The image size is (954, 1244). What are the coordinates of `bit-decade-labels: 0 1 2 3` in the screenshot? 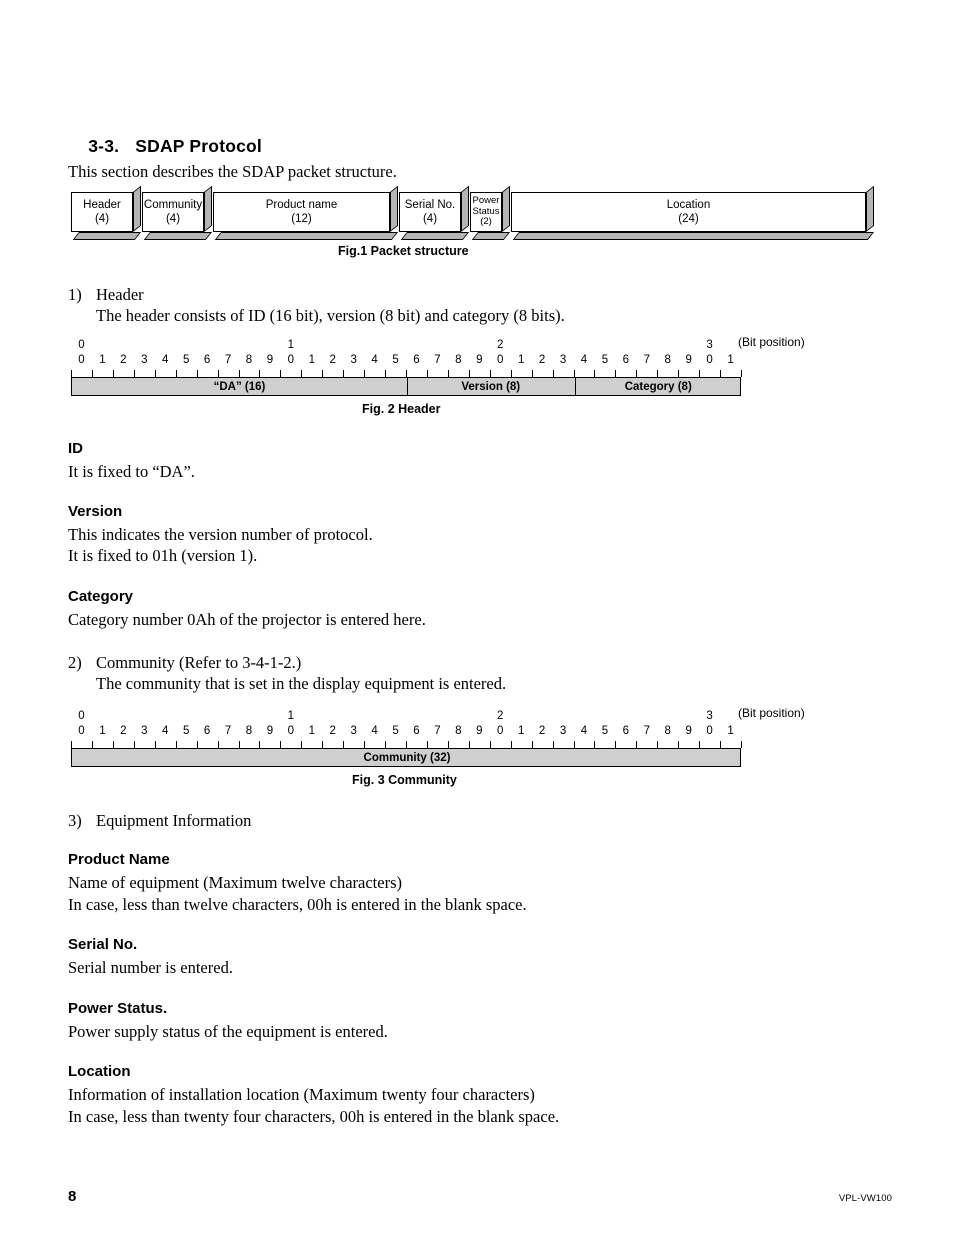 It's located at (406, 346).